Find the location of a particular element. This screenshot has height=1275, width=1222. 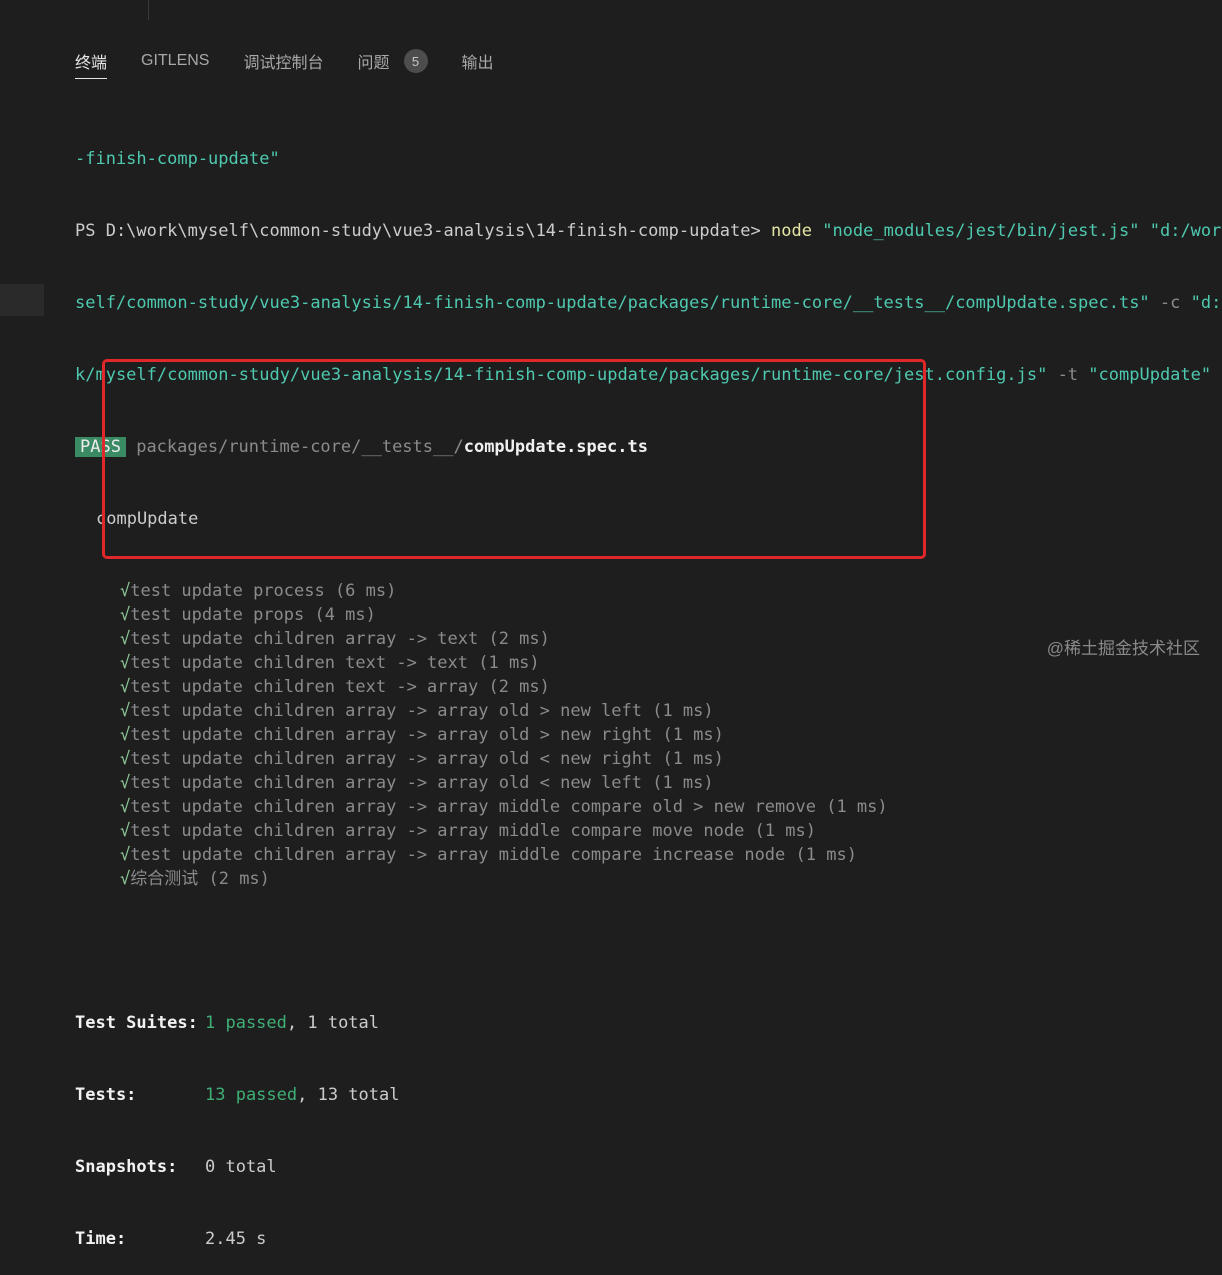

tab-output: 输出 is located at coordinates (478, 61).